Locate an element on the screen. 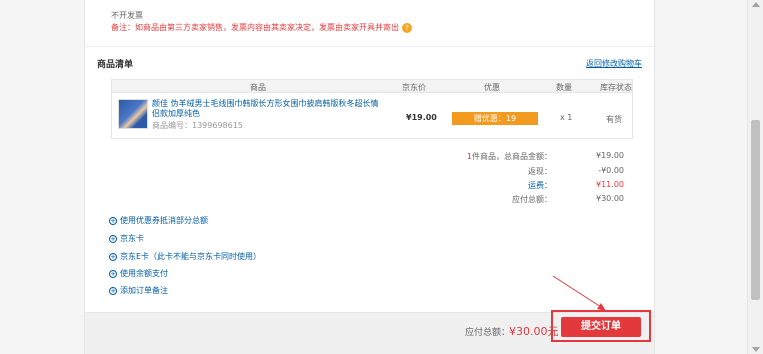 The width and height of the screenshot is (763, 354). summary-items-label: 1件商品，总商品金额： is located at coordinates (509, 156).